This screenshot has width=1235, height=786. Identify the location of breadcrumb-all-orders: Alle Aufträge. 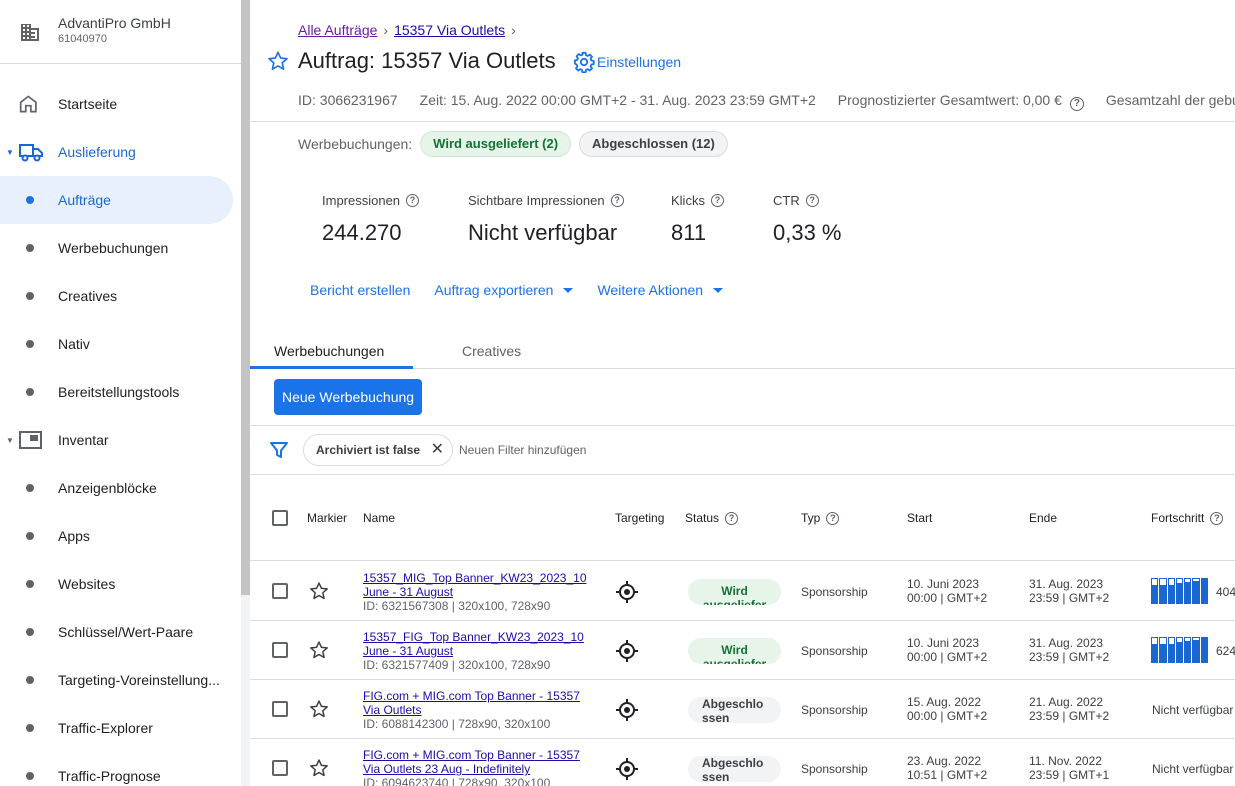
(337, 30).